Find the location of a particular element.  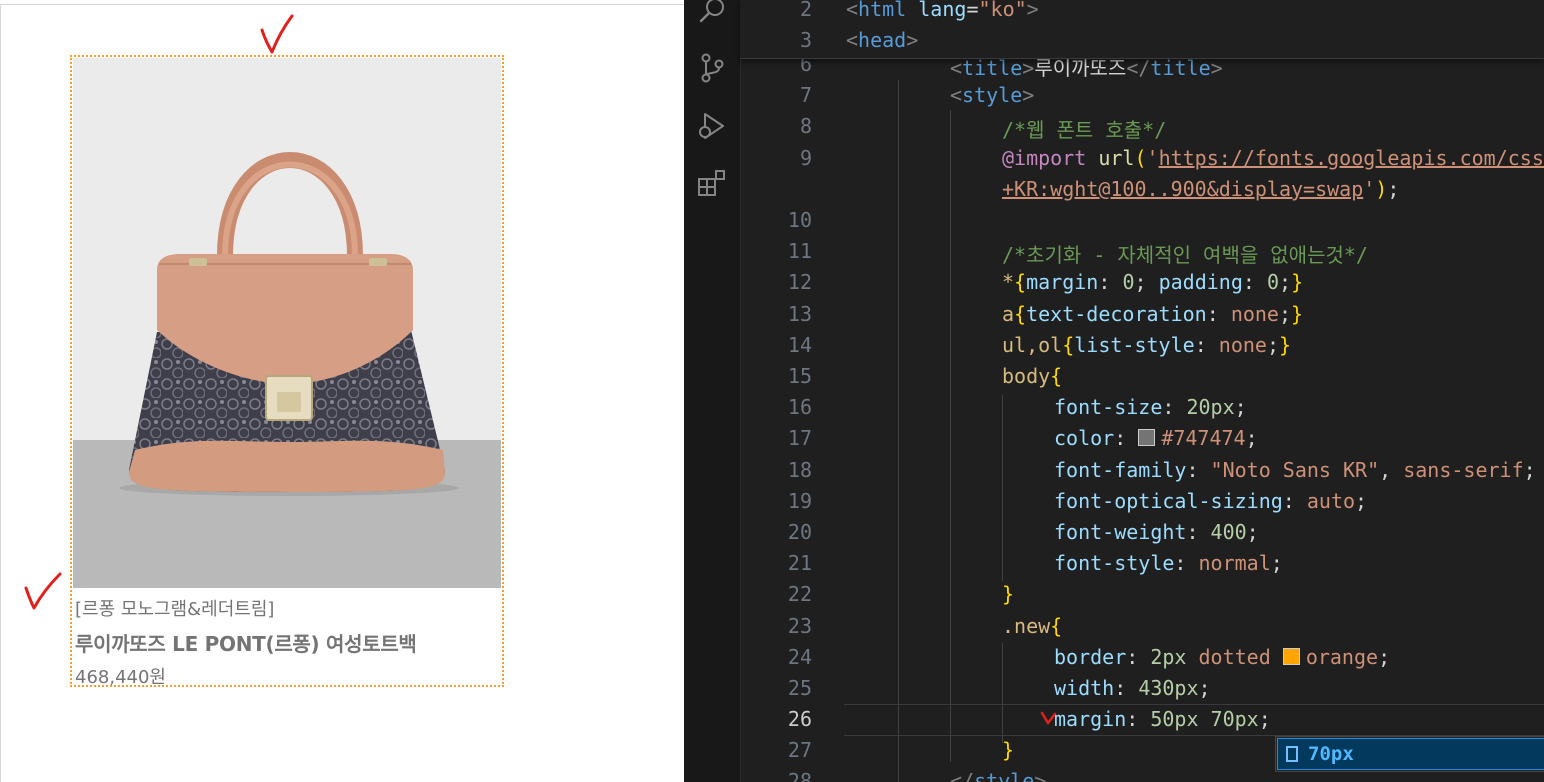

code-line: </style> is located at coordinates (998, 775).